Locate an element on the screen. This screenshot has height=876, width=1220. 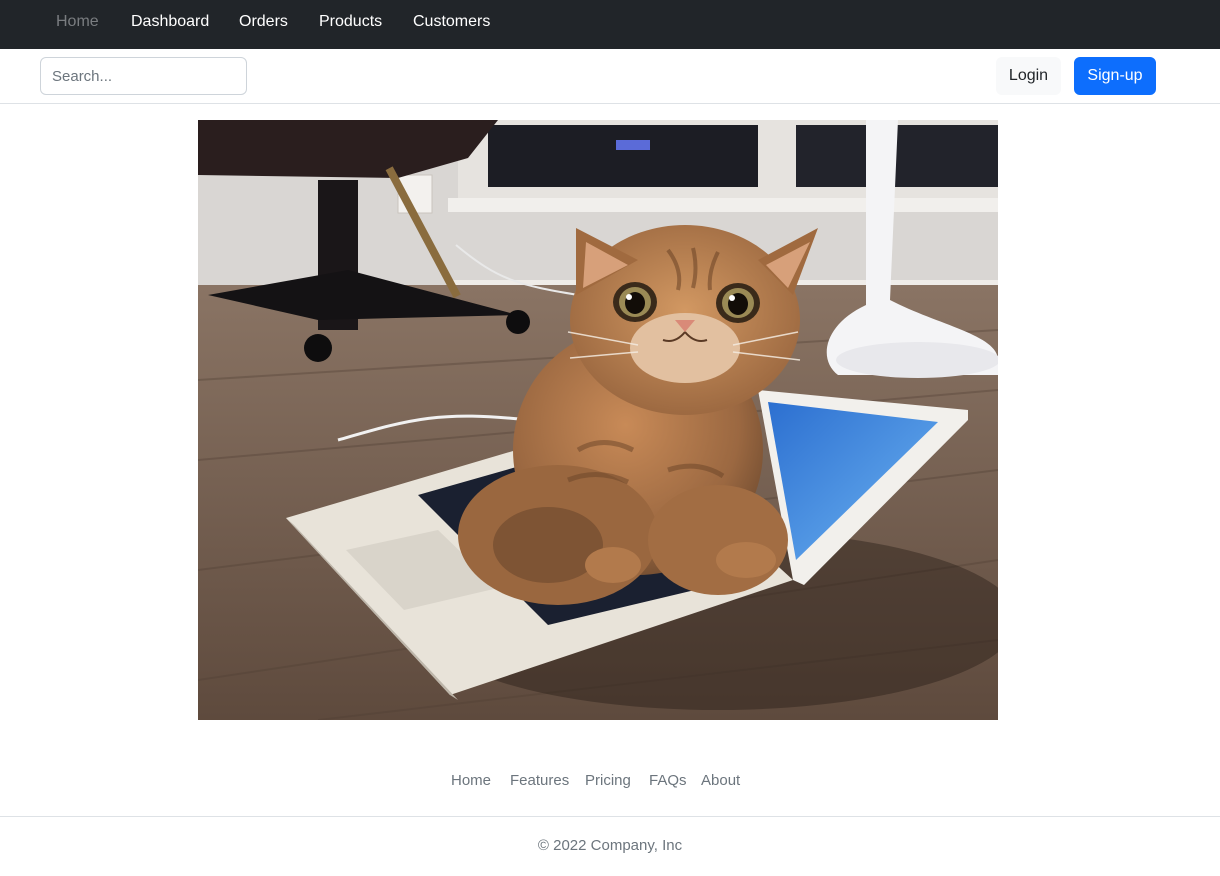
footer-divider is located at coordinates (610, 816).